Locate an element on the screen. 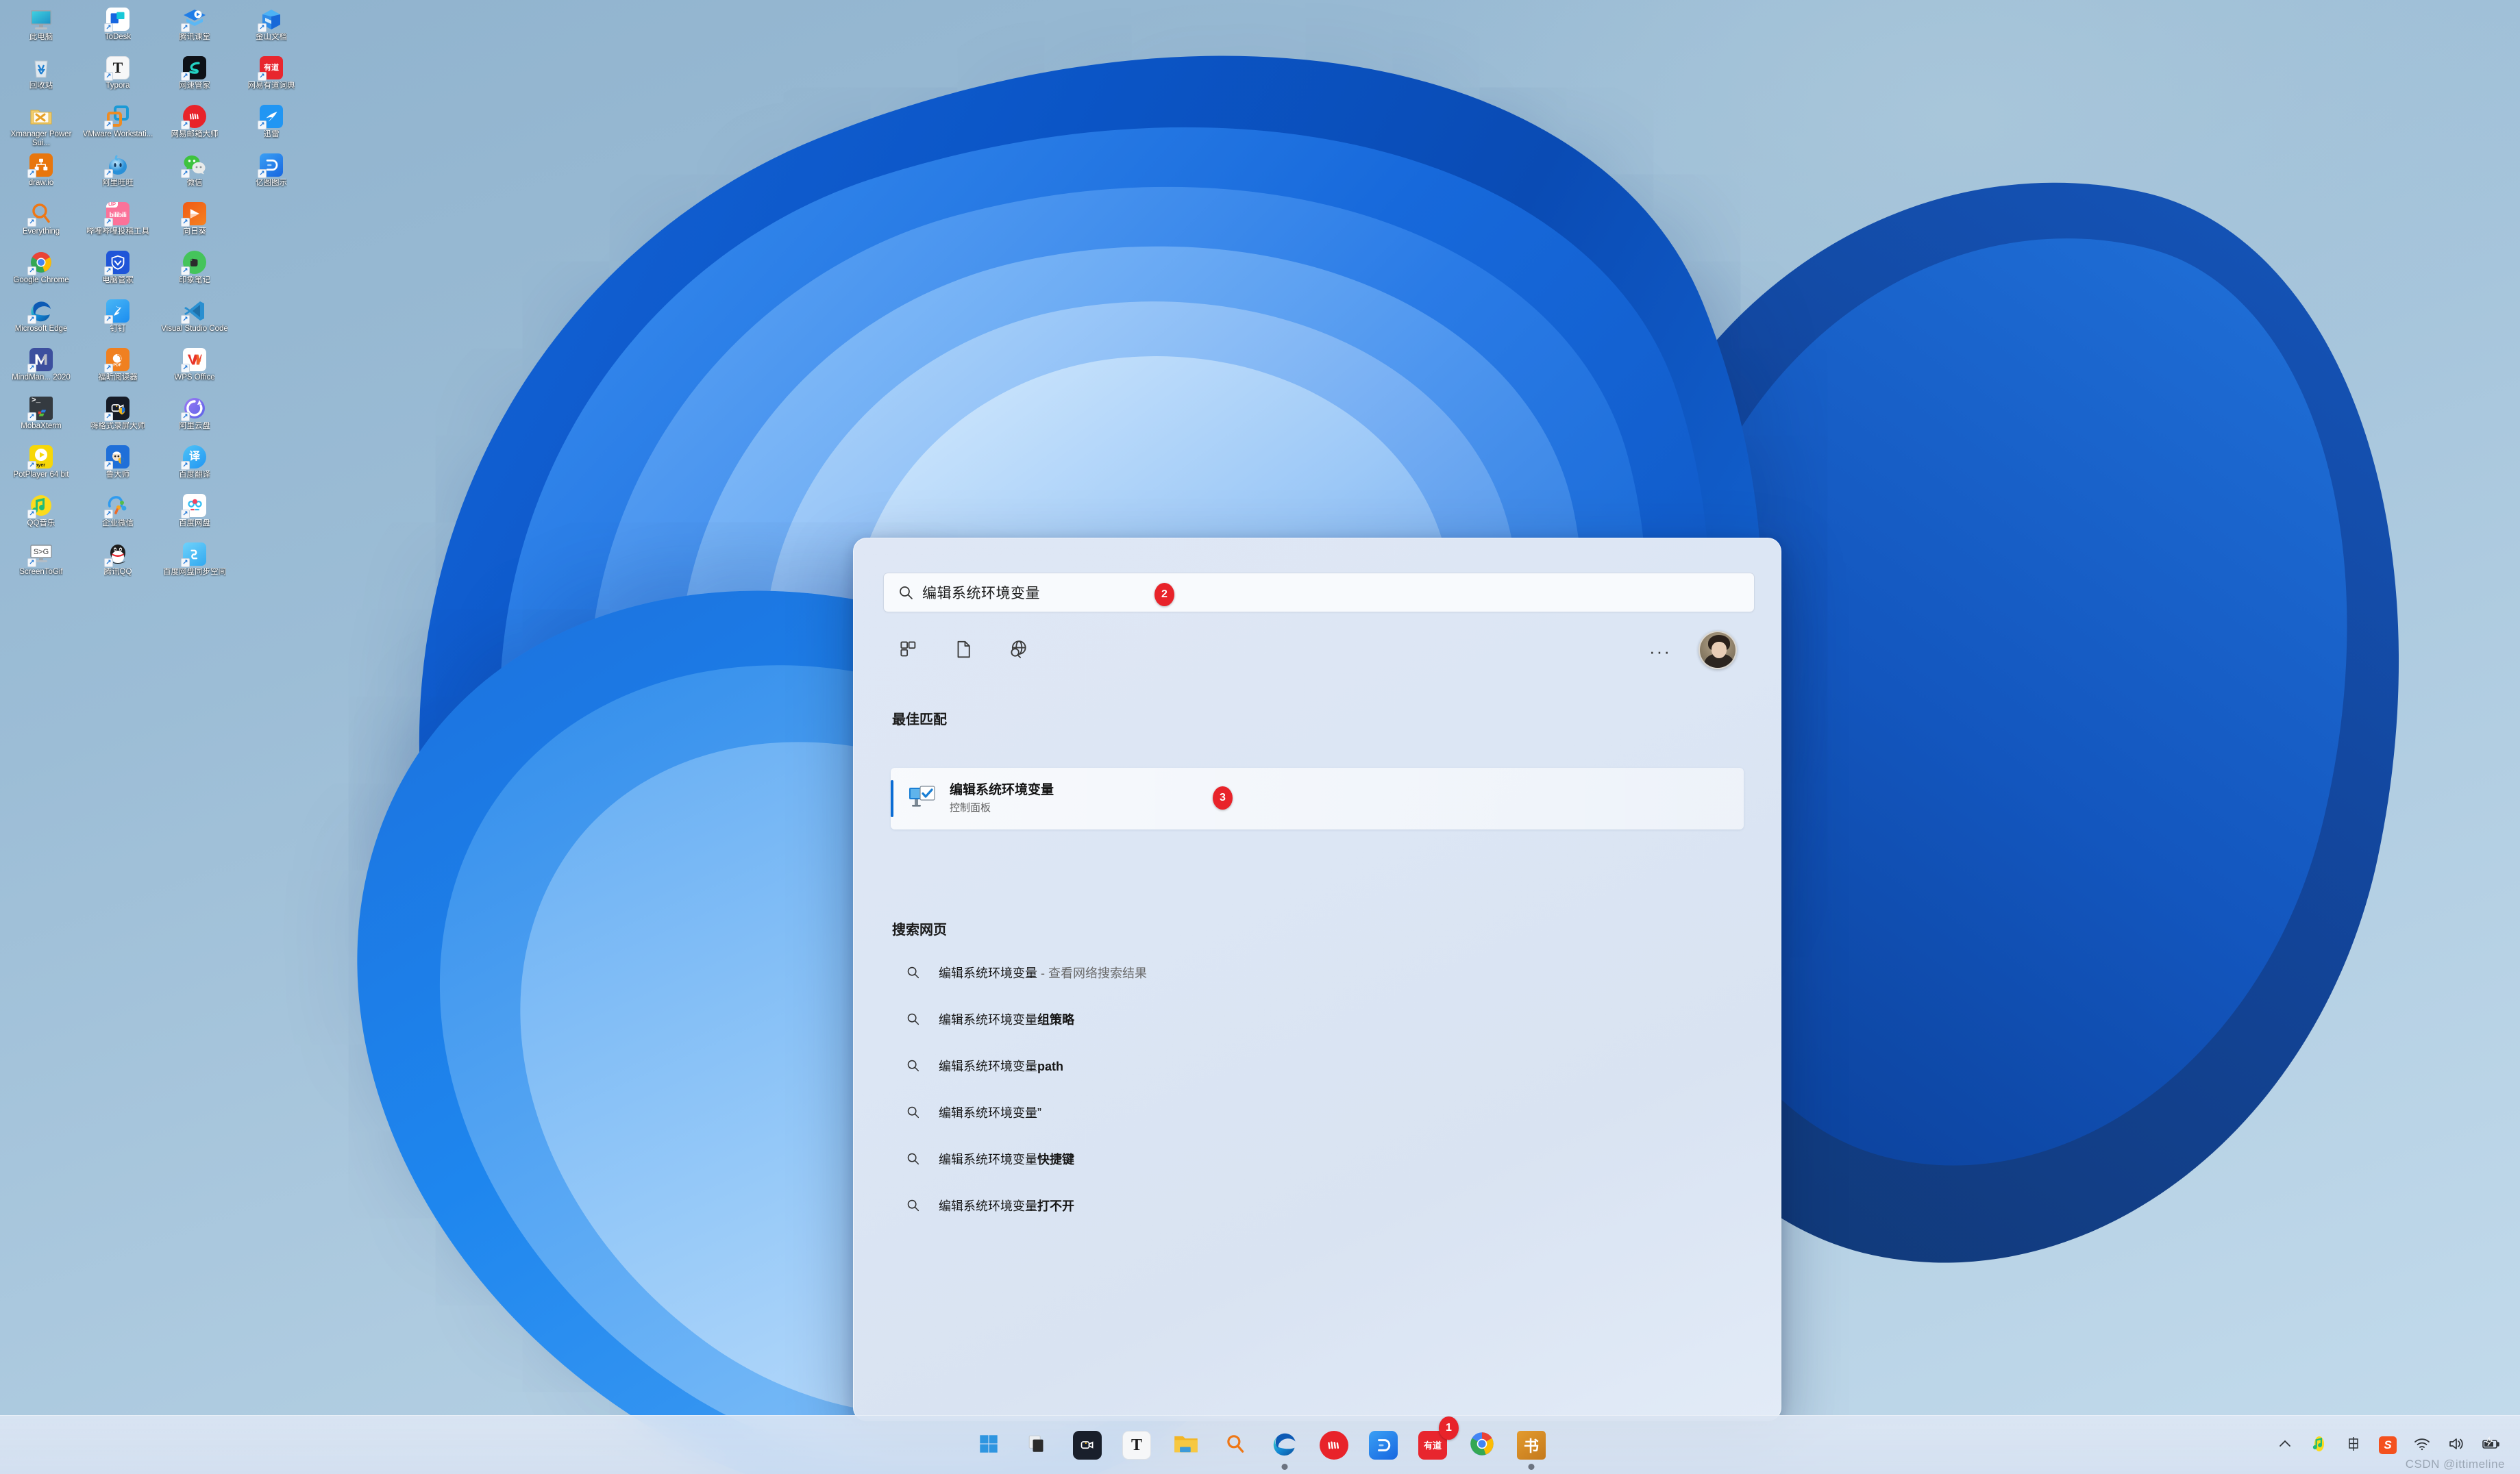 The width and height of the screenshot is (2520, 1474). reader-app-button: 书 is located at coordinates (1531, 1447).